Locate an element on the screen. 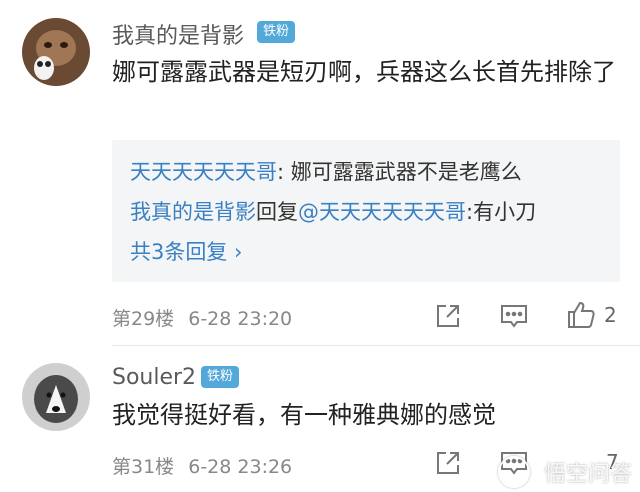  reply-author: 我真的是背影 is located at coordinates (193, 212).